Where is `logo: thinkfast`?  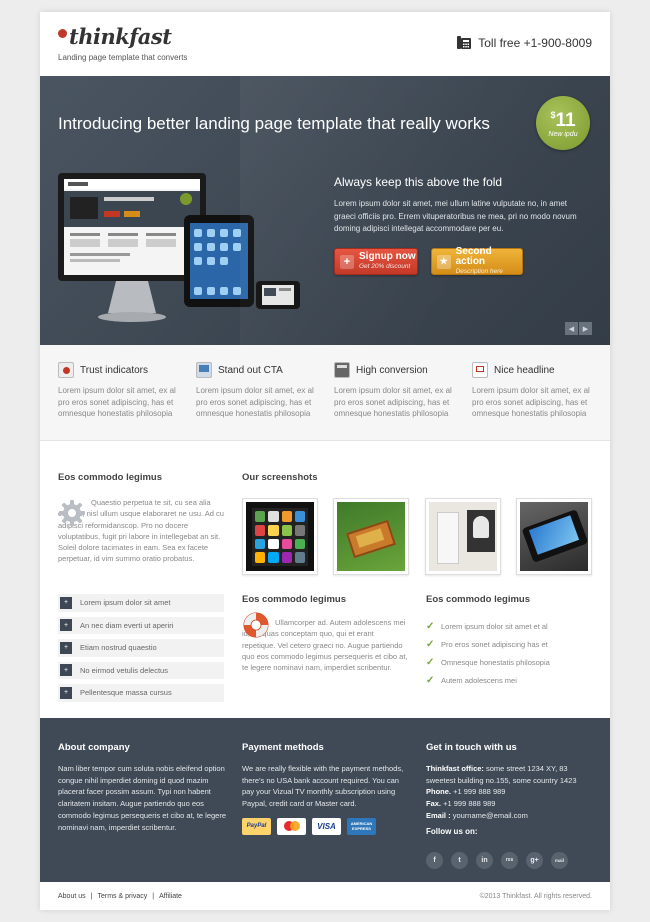 logo: thinkfast is located at coordinates (115, 36).